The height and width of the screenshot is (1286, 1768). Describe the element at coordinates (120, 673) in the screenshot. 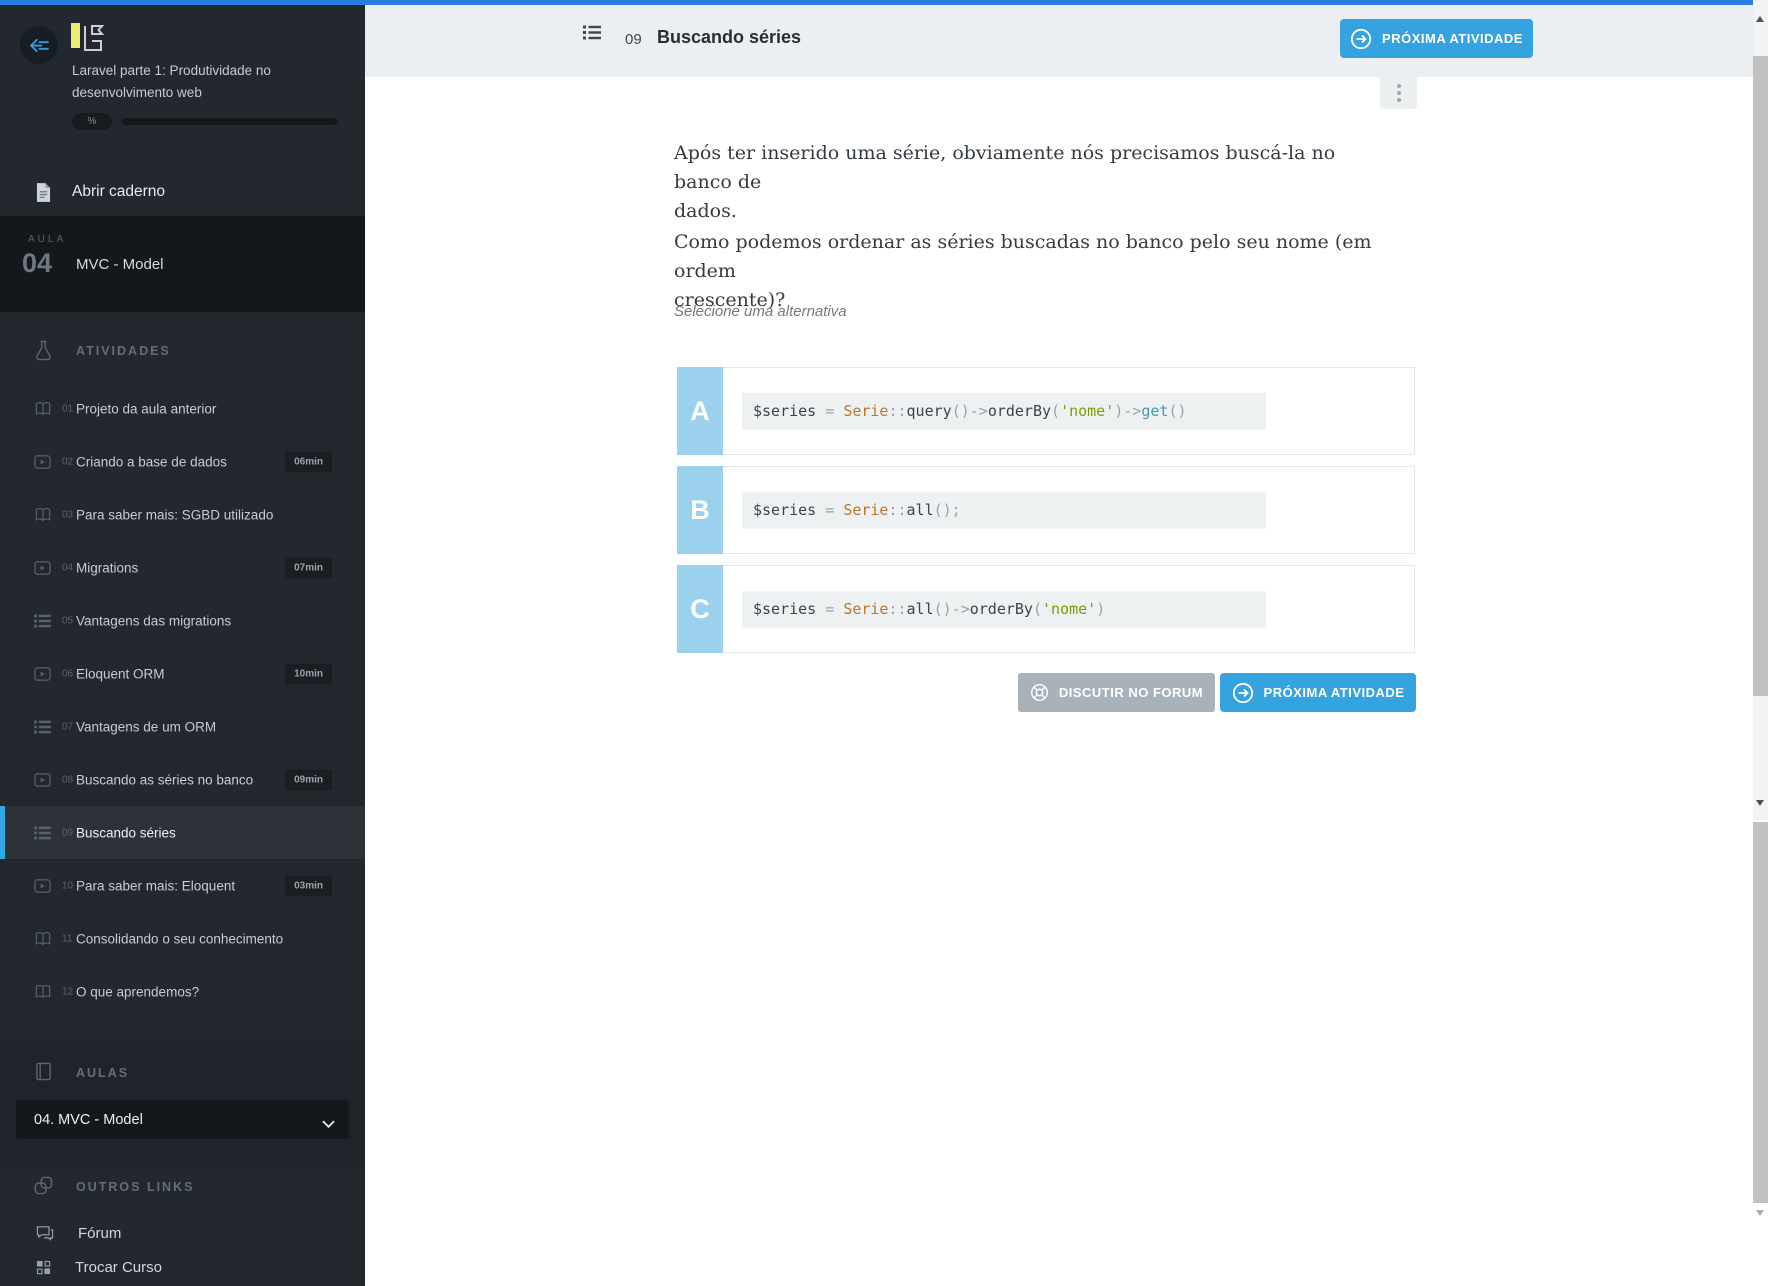

I see `activity-label: Eloquent ORM` at that location.